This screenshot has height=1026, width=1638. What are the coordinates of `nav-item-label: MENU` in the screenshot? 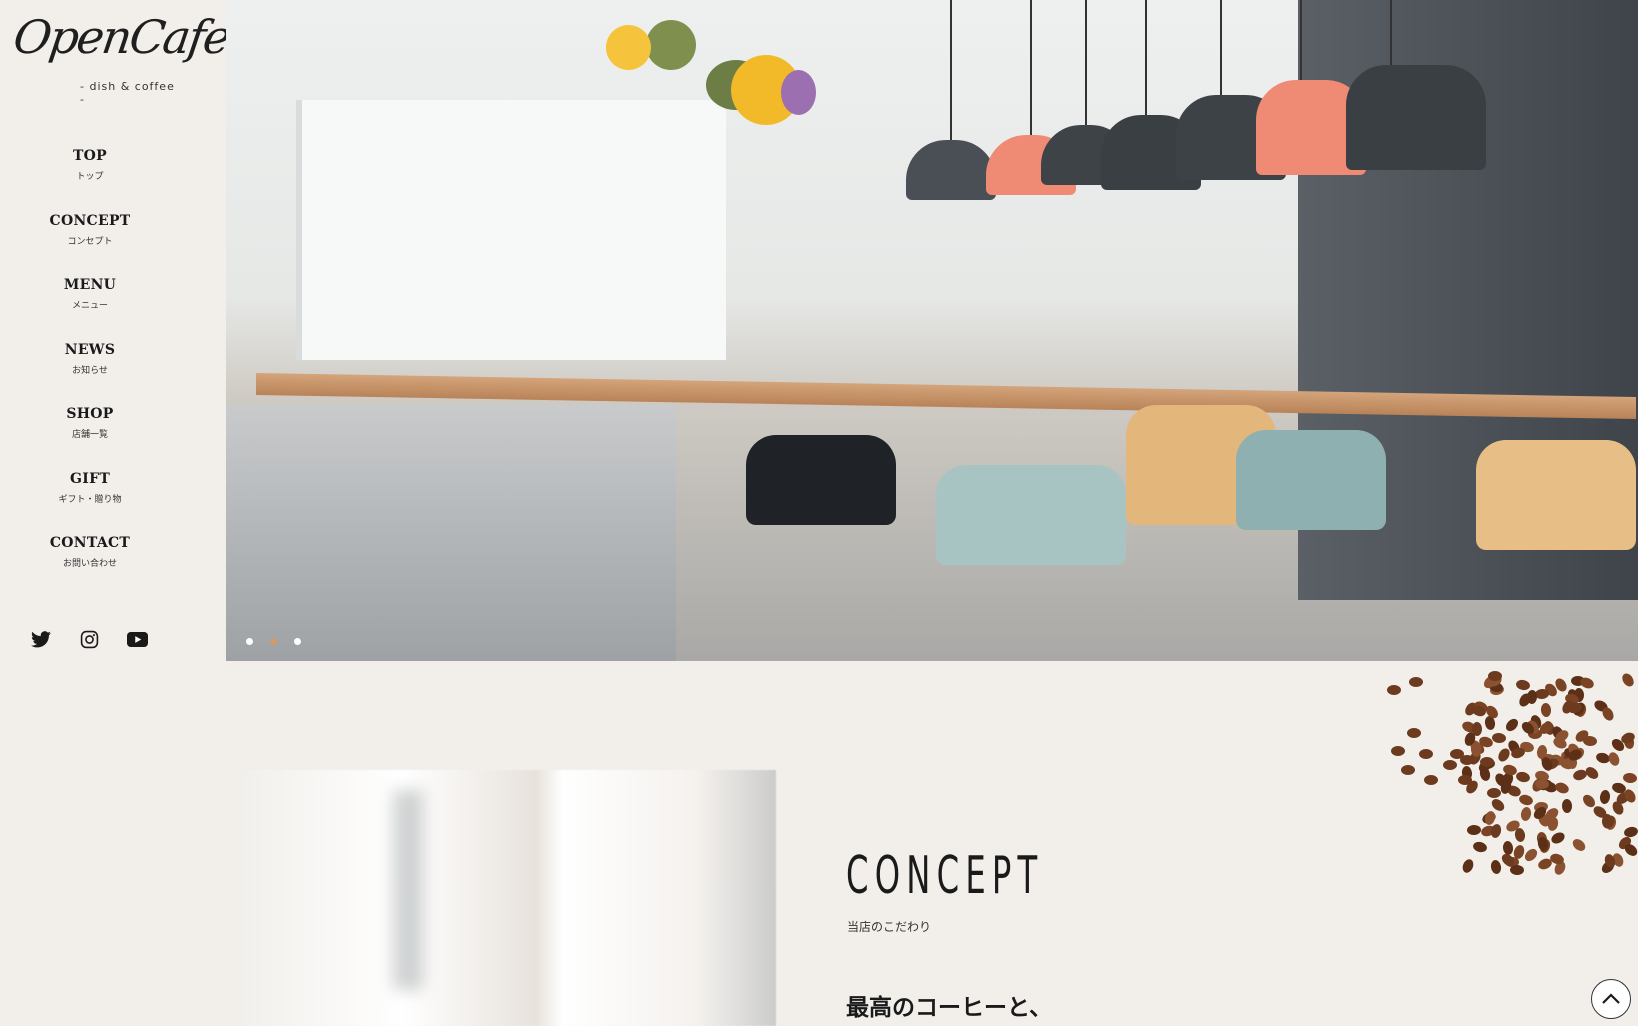 It's located at (90, 285).